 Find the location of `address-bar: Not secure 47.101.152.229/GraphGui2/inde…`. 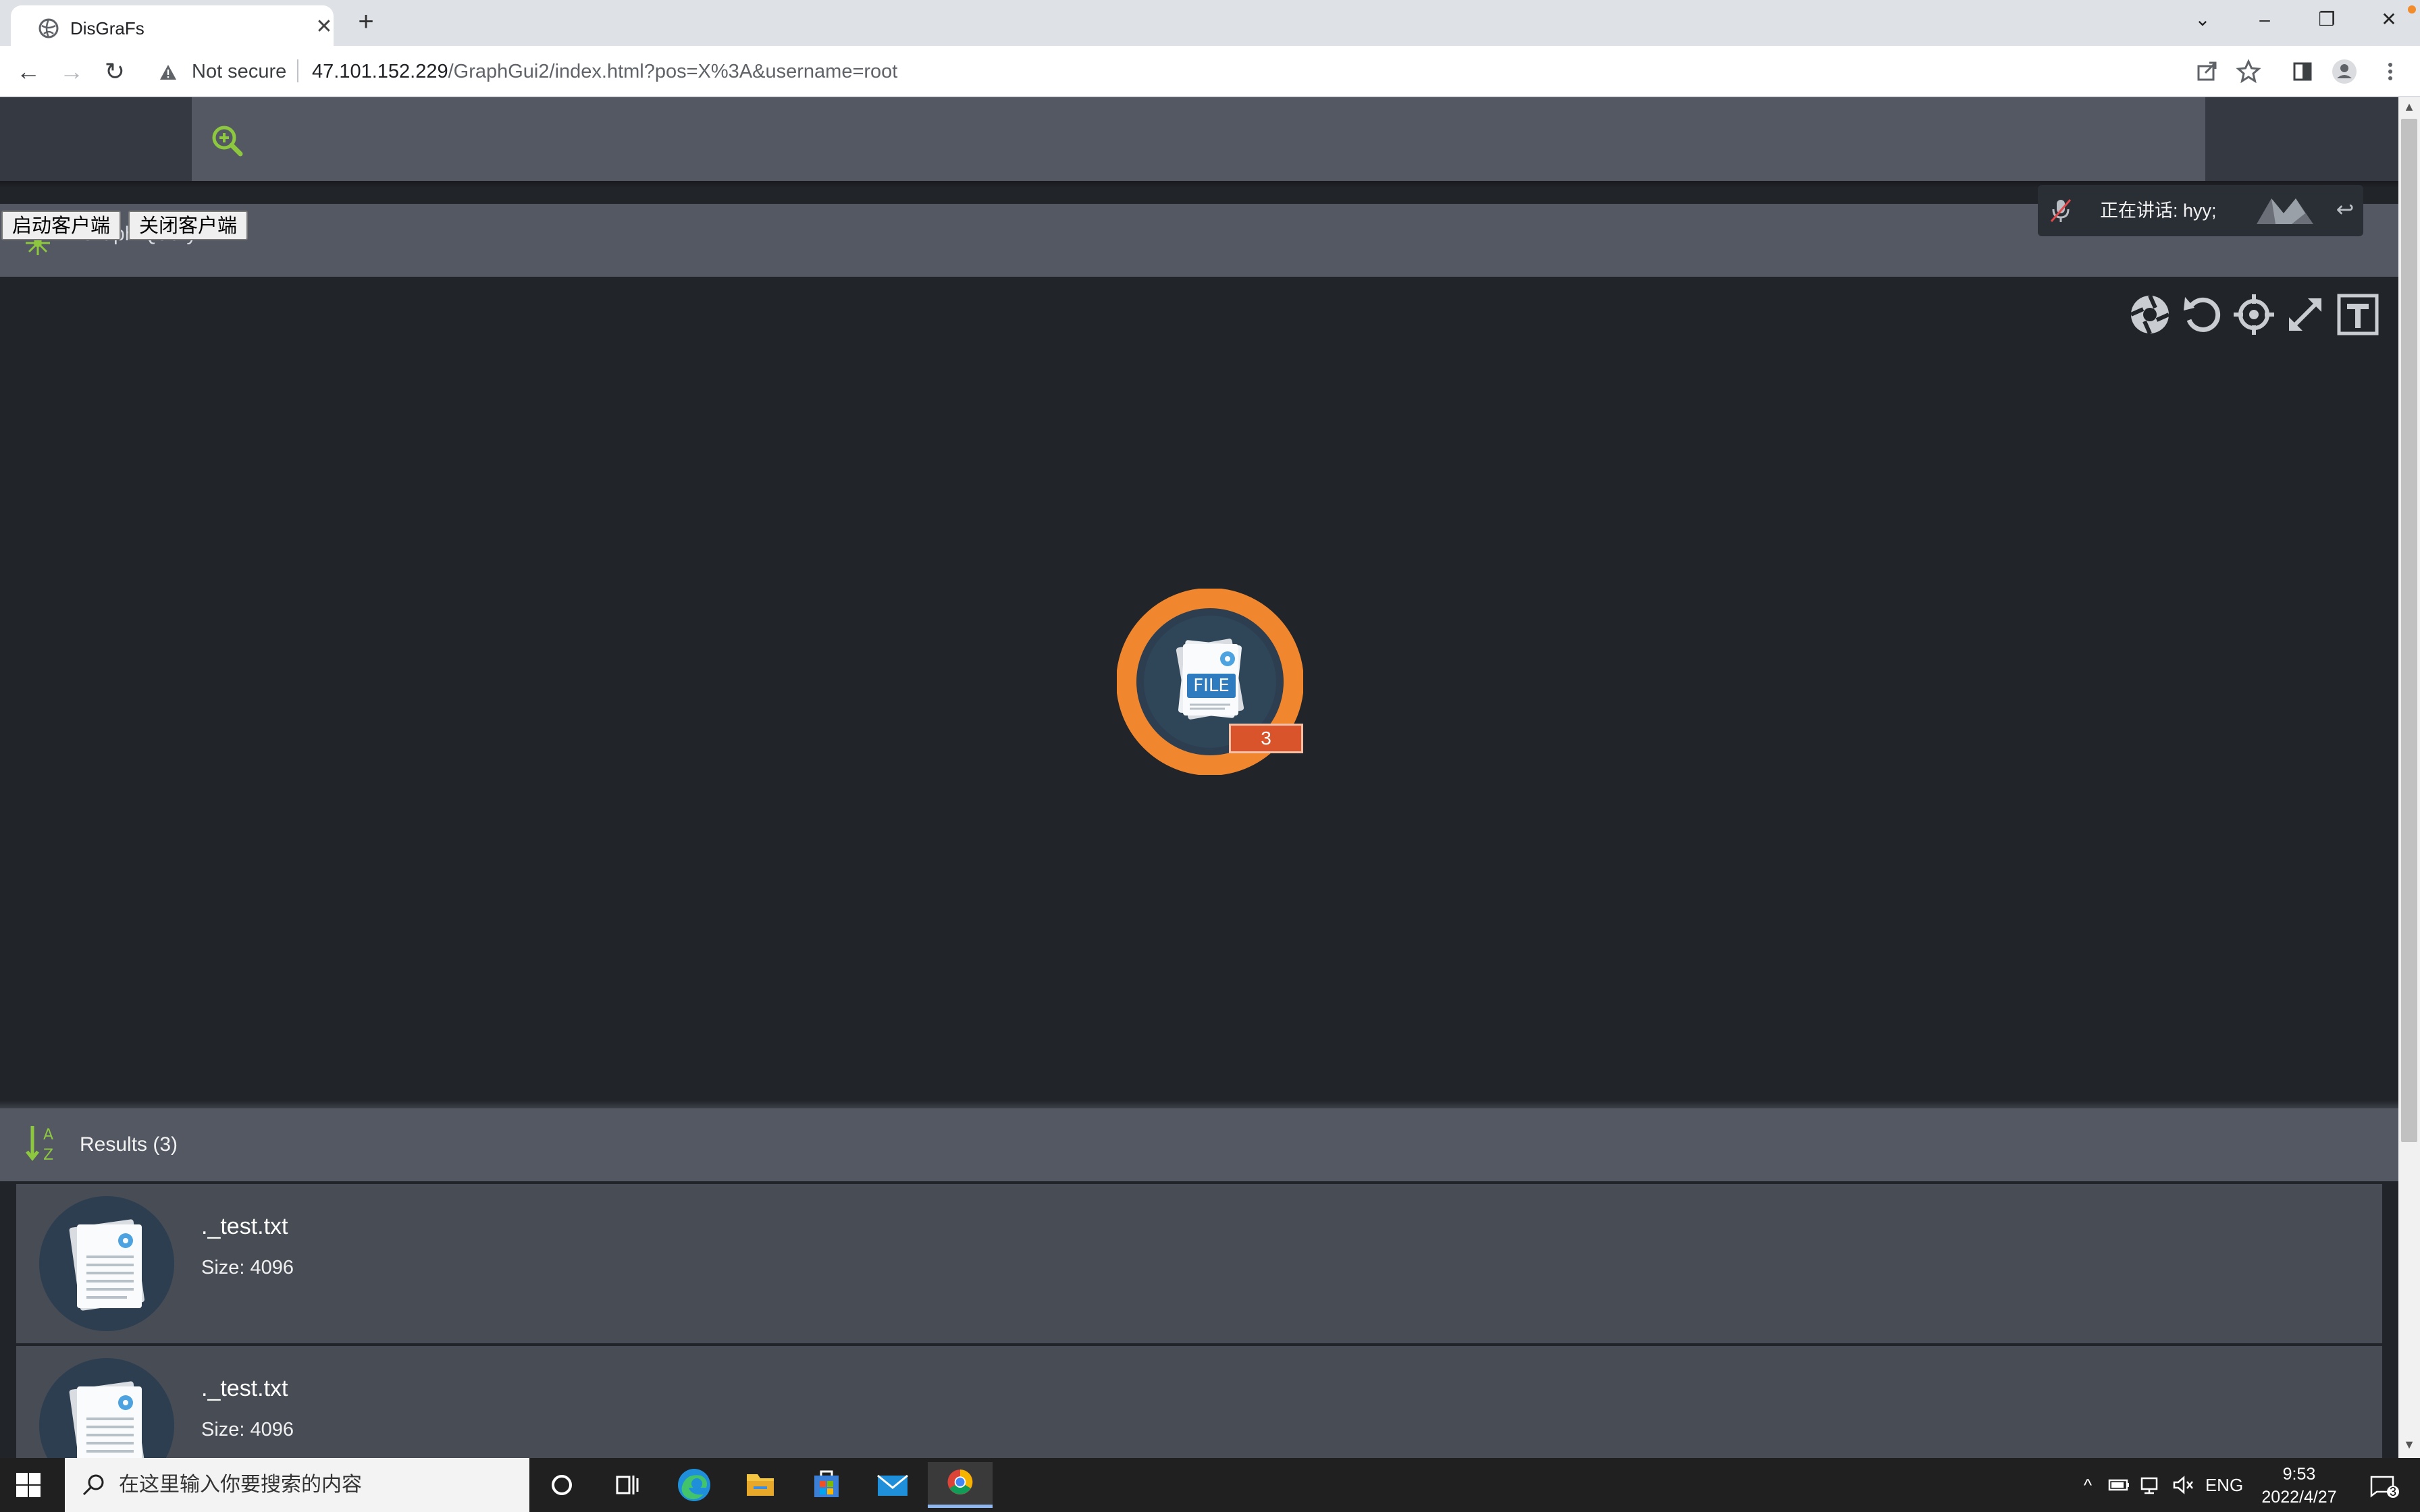

address-bar: Not secure 47.101.152.229/GraphGui2/inde… is located at coordinates (1197, 71).